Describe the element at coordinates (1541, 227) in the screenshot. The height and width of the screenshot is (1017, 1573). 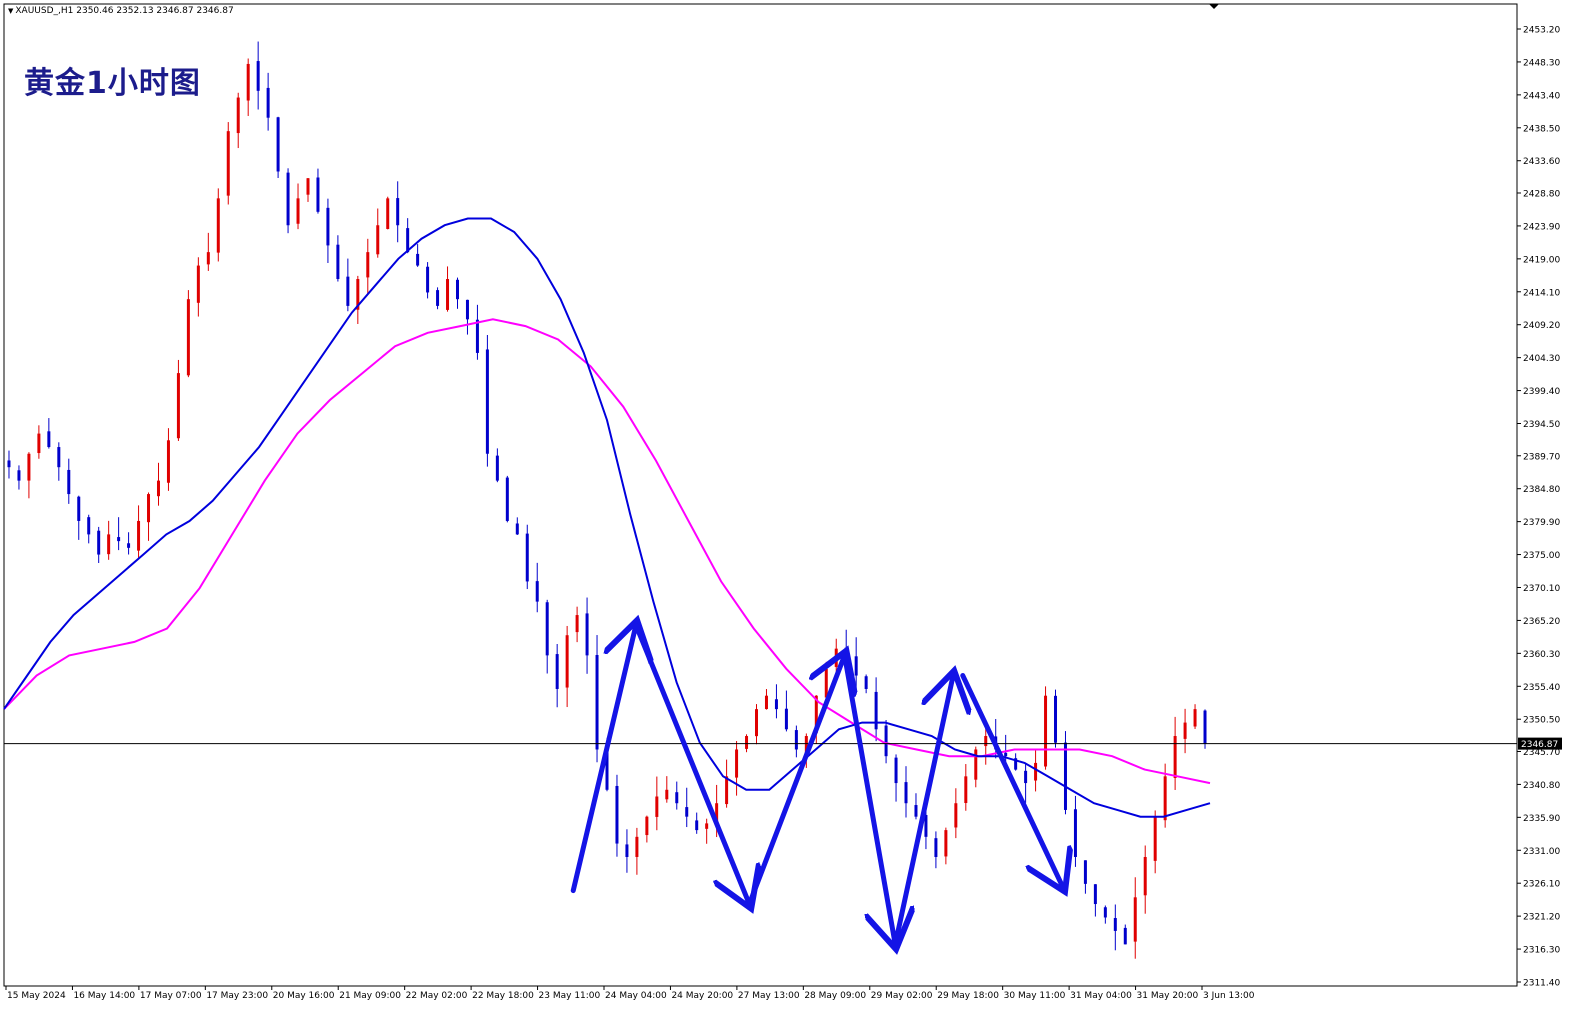
I see `y-tick-label: 2423.90` at that location.